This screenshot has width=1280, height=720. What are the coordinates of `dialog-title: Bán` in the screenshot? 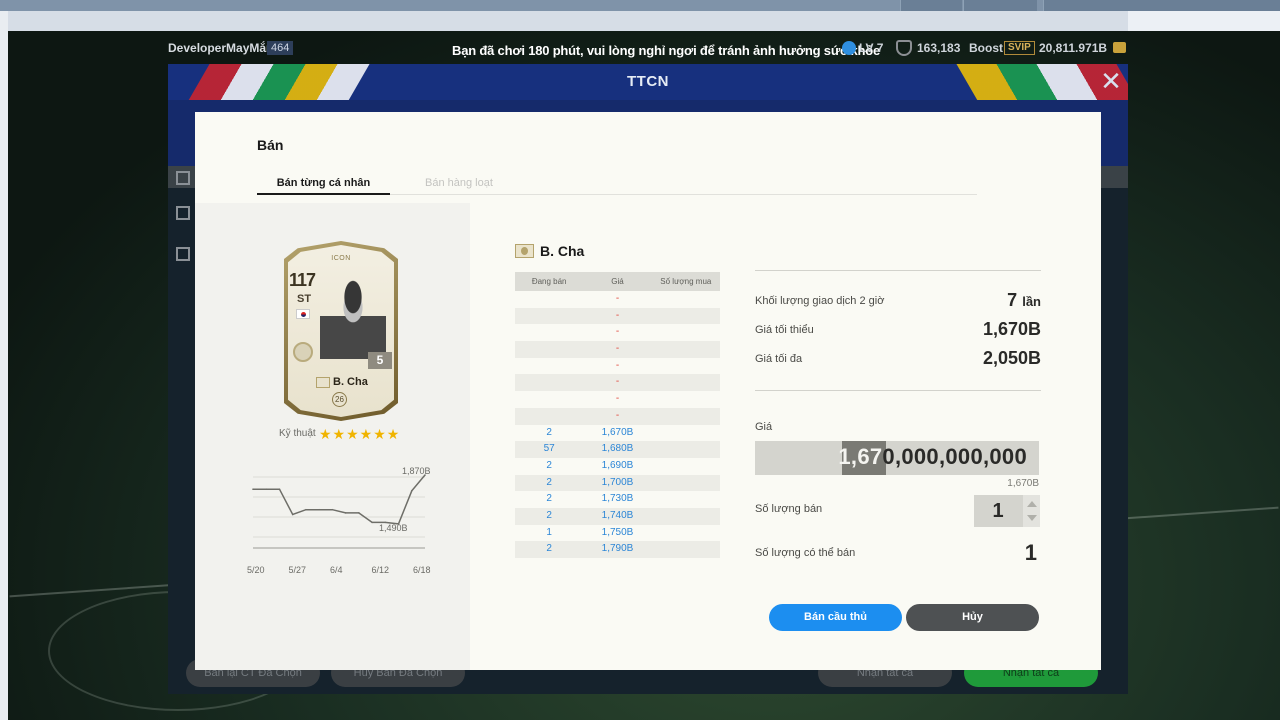 It's located at (270, 145).